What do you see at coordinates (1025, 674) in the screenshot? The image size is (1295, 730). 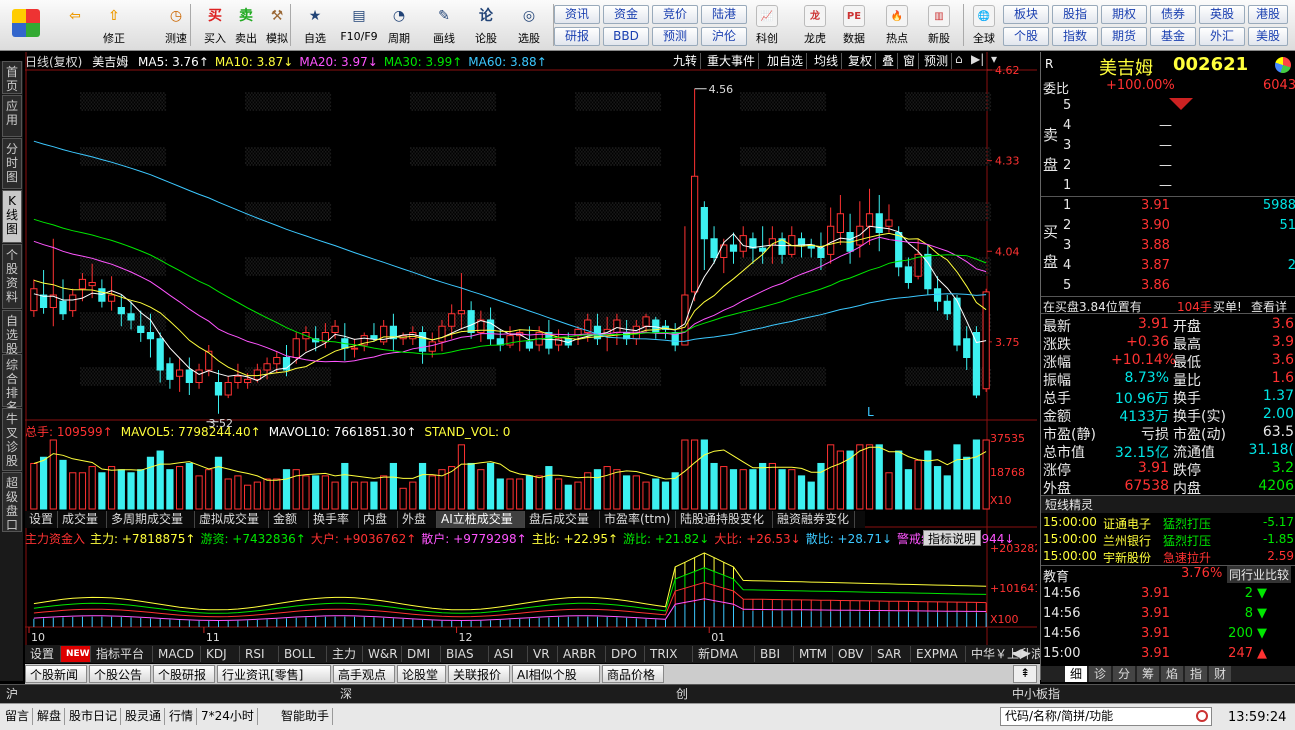 I see `expand-up-icon: ⇞` at bounding box center [1025, 674].